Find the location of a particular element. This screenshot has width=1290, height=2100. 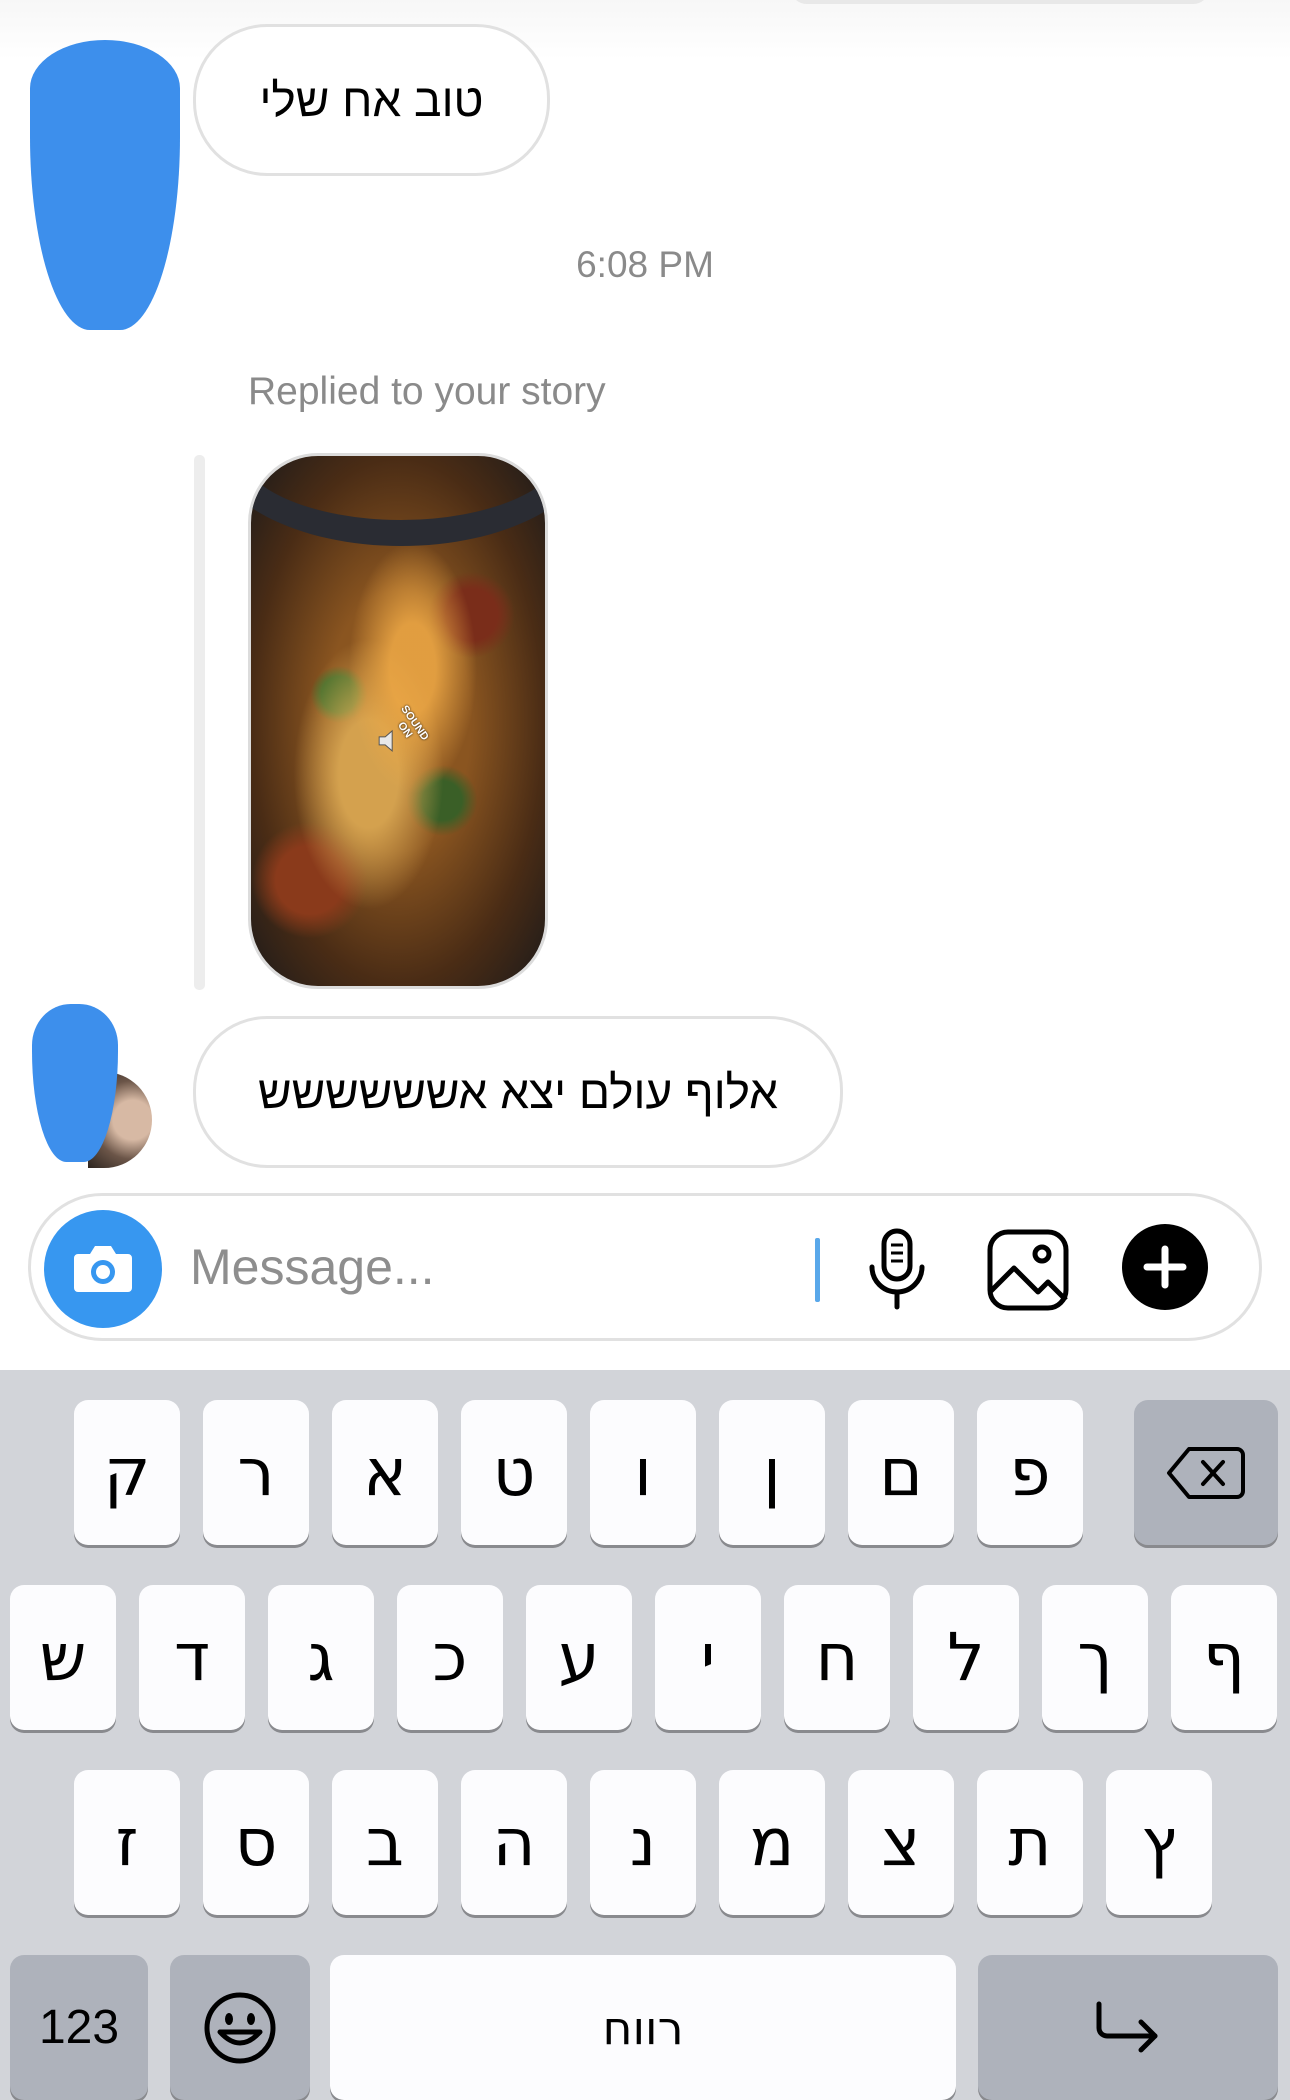

key: ץ is located at coordinates (1159, 1842).